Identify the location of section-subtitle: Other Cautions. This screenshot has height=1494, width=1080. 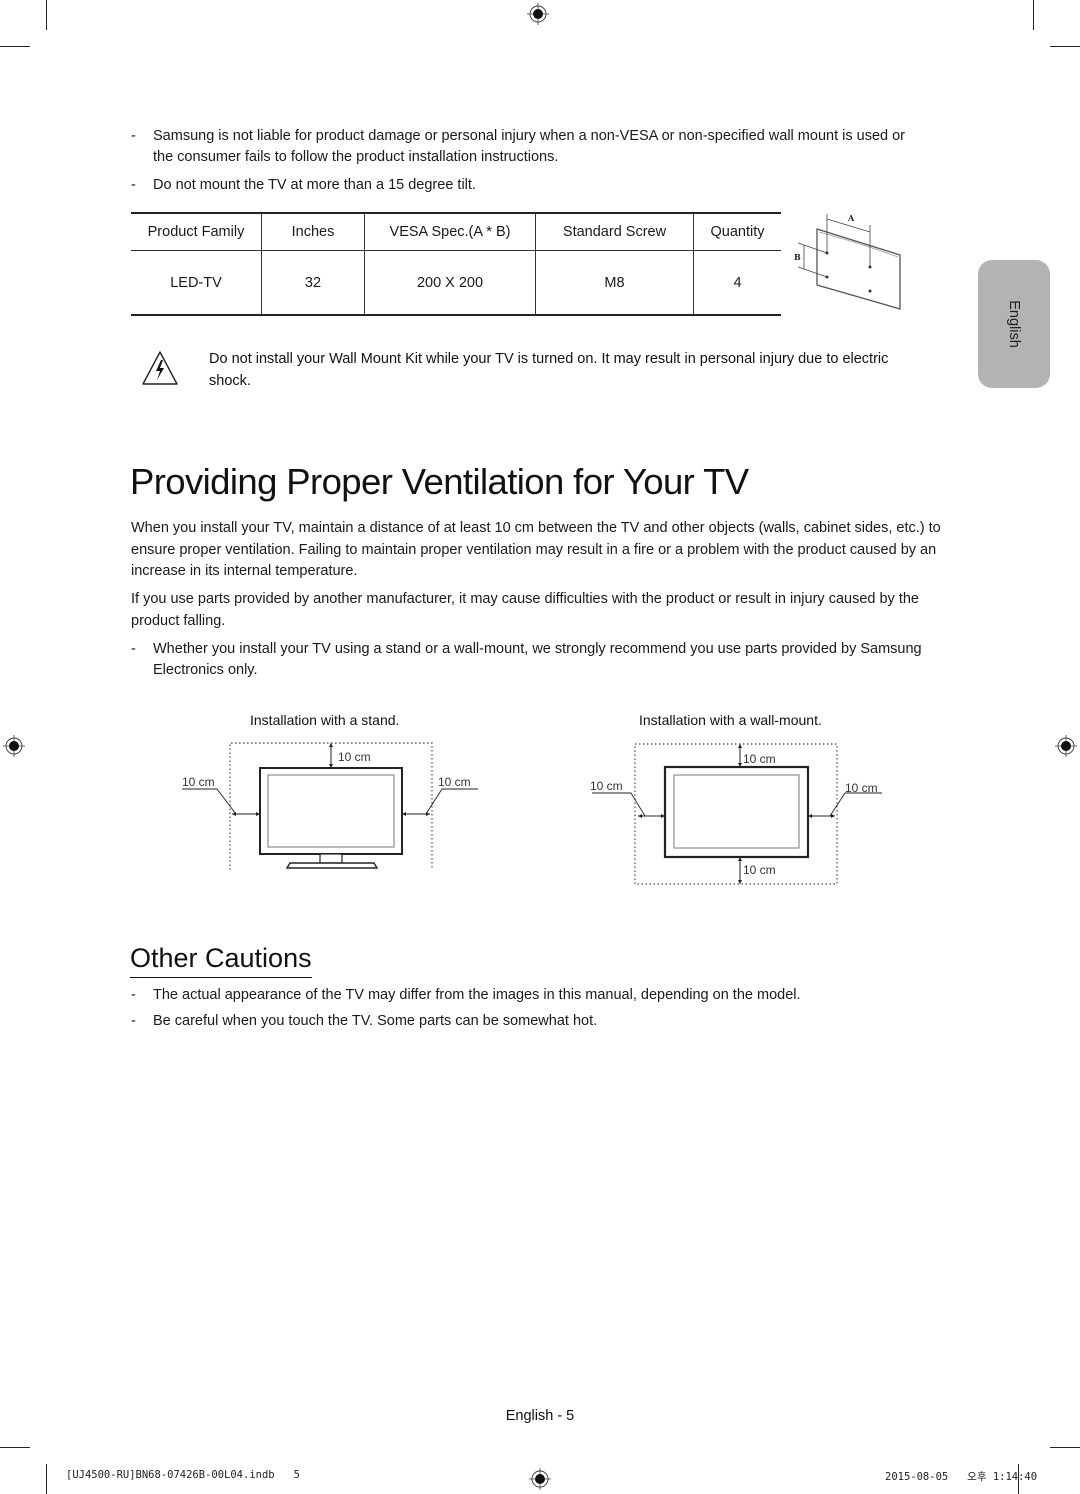
(221, 959).